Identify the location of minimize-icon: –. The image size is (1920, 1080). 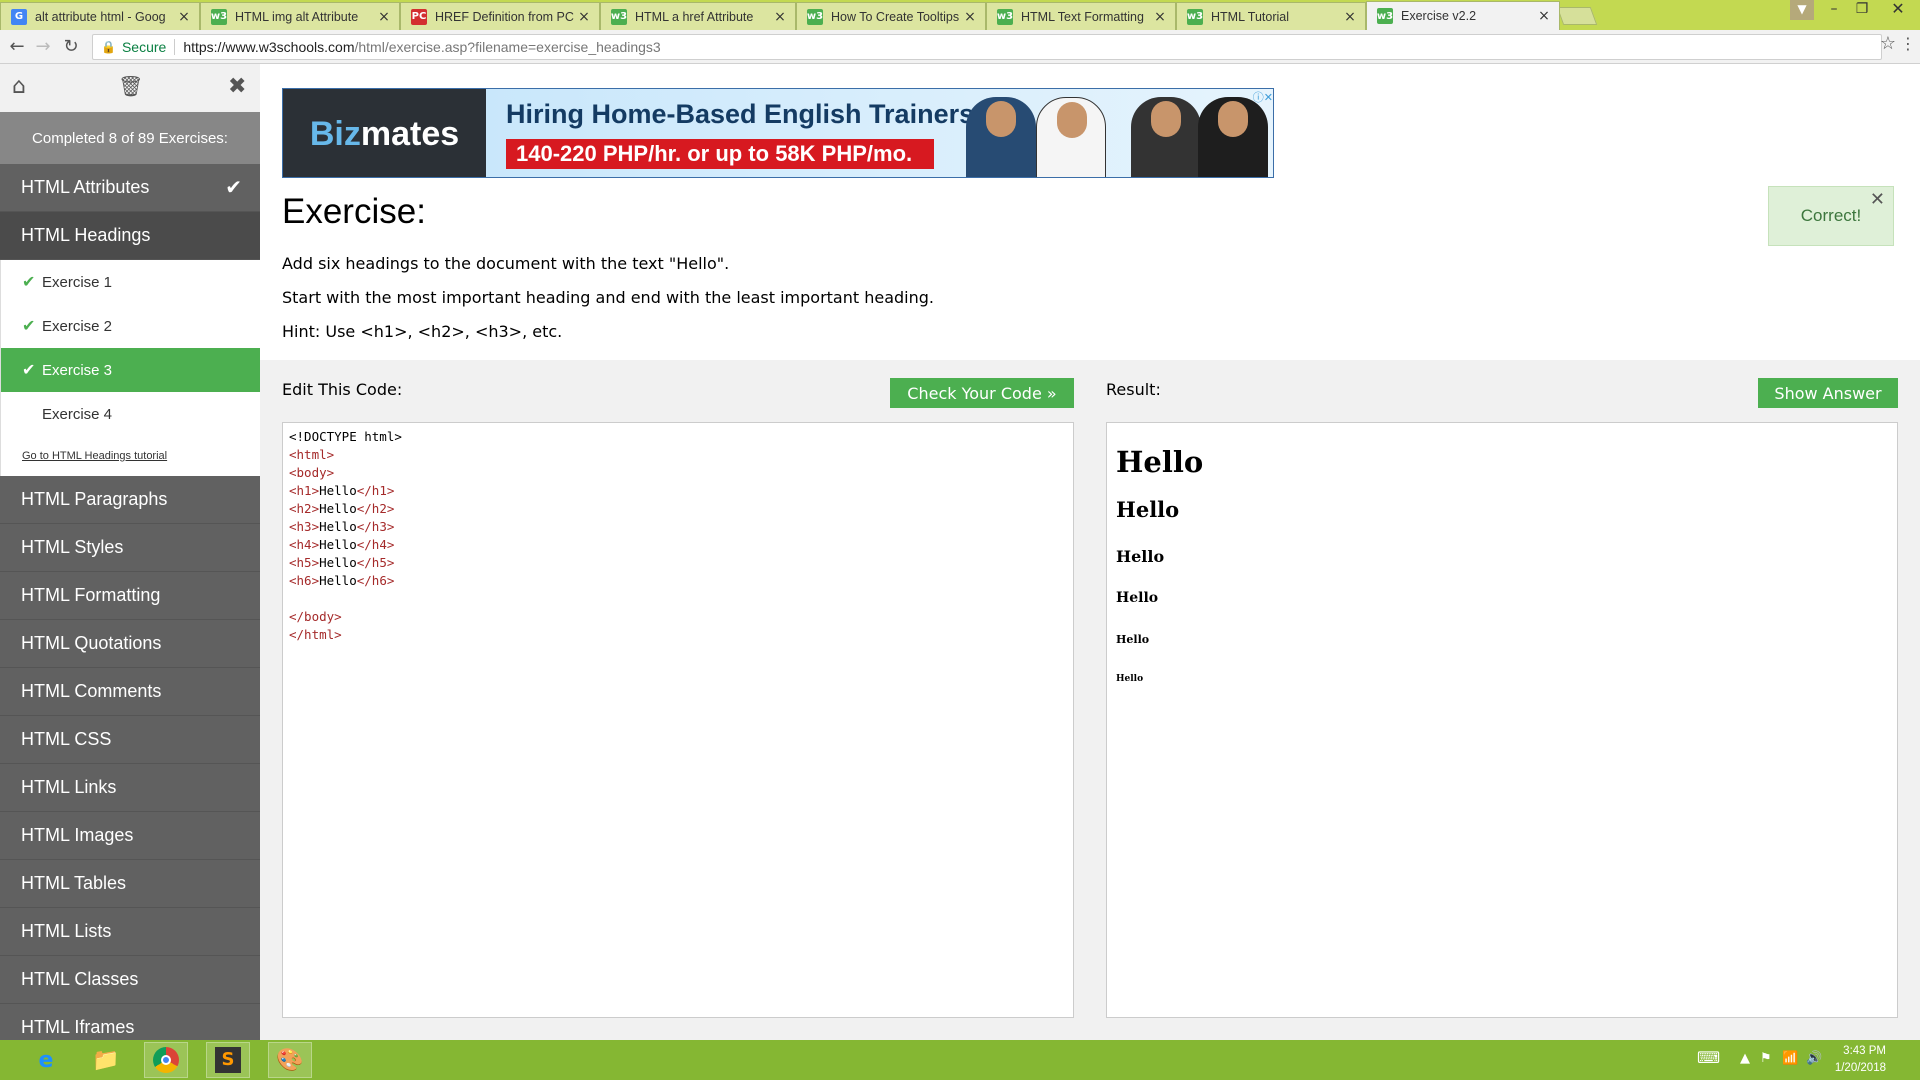
(1834, 10).